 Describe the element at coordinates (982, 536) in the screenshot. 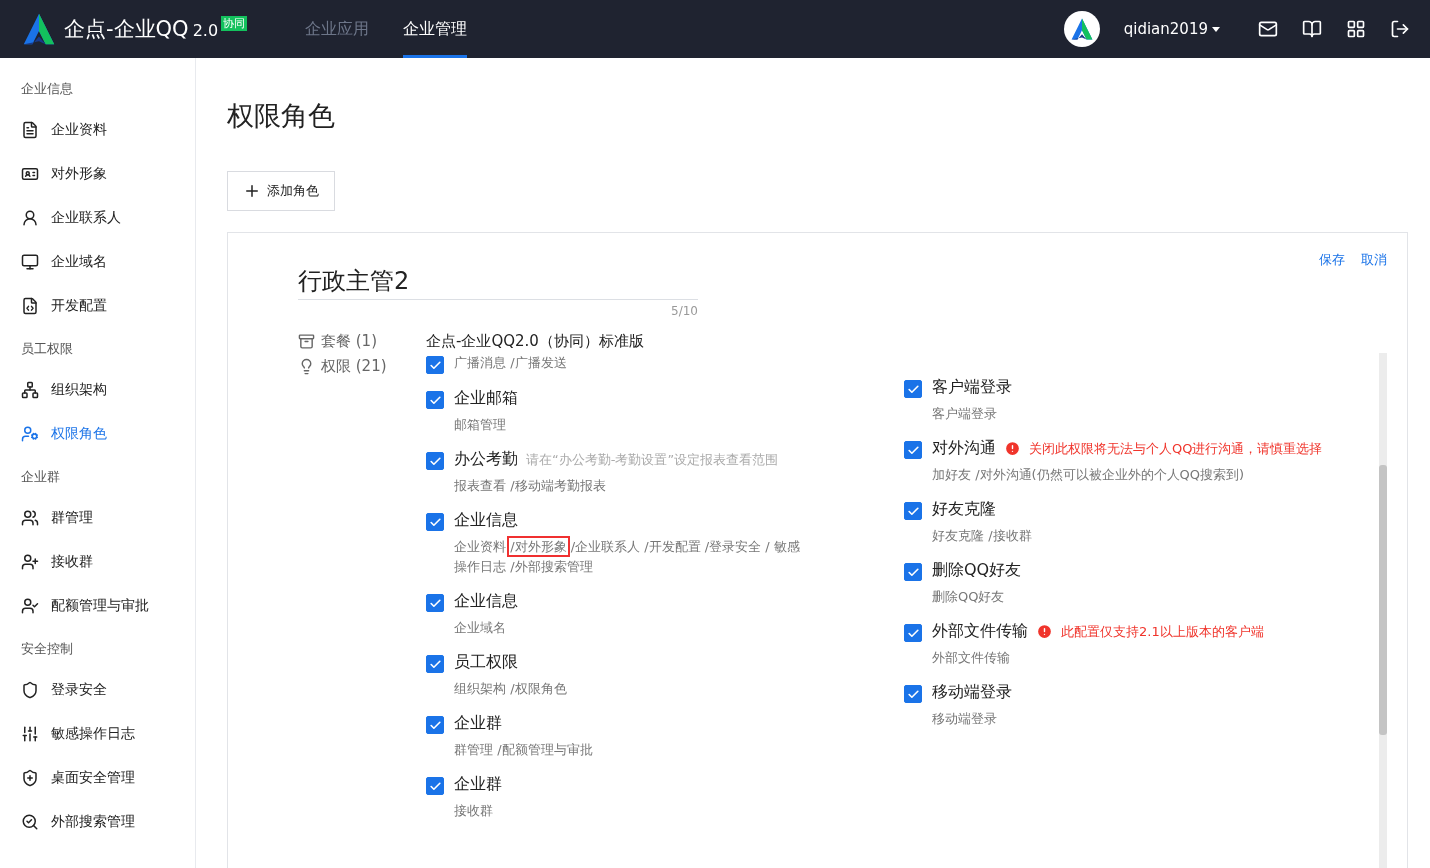

I see `permission-description: 好友克隆 /接收群` at that location.